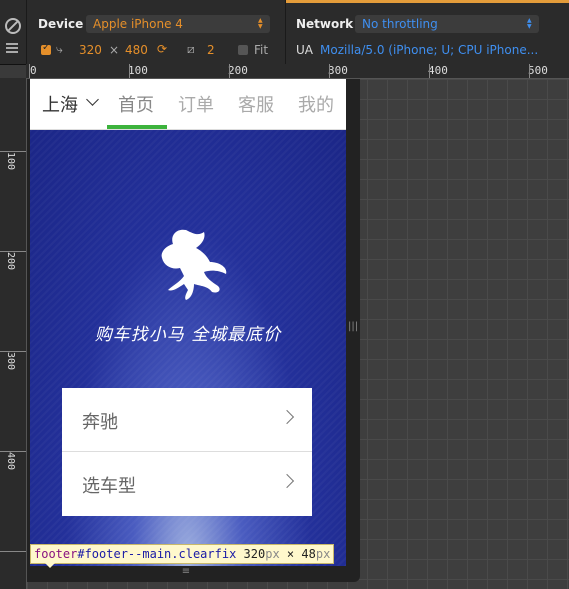  What do you see at coordinates (100, 422) in the screenshot?
I see `brand-selector-label: 奔驰` at bounding box center [100, 422].